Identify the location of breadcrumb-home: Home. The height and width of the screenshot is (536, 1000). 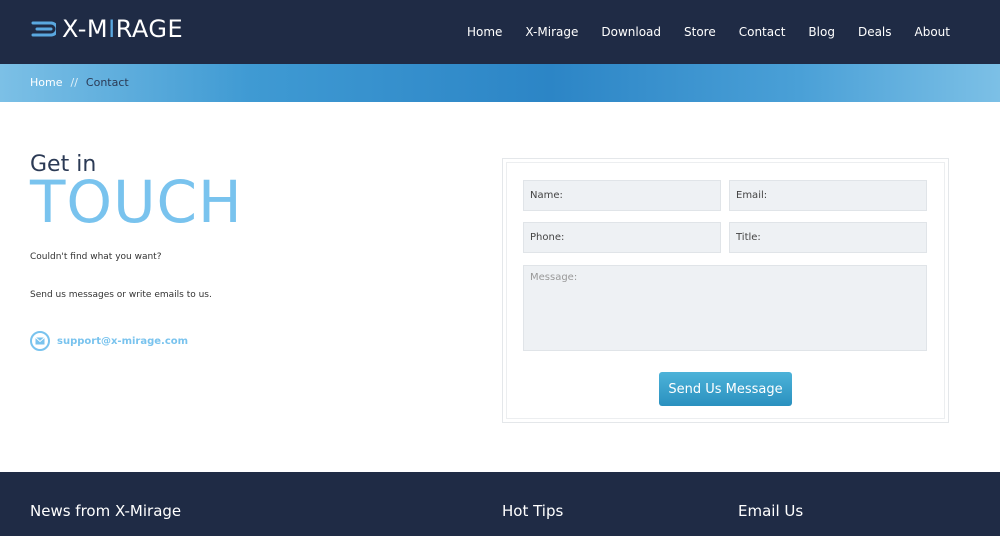
(46, 82).